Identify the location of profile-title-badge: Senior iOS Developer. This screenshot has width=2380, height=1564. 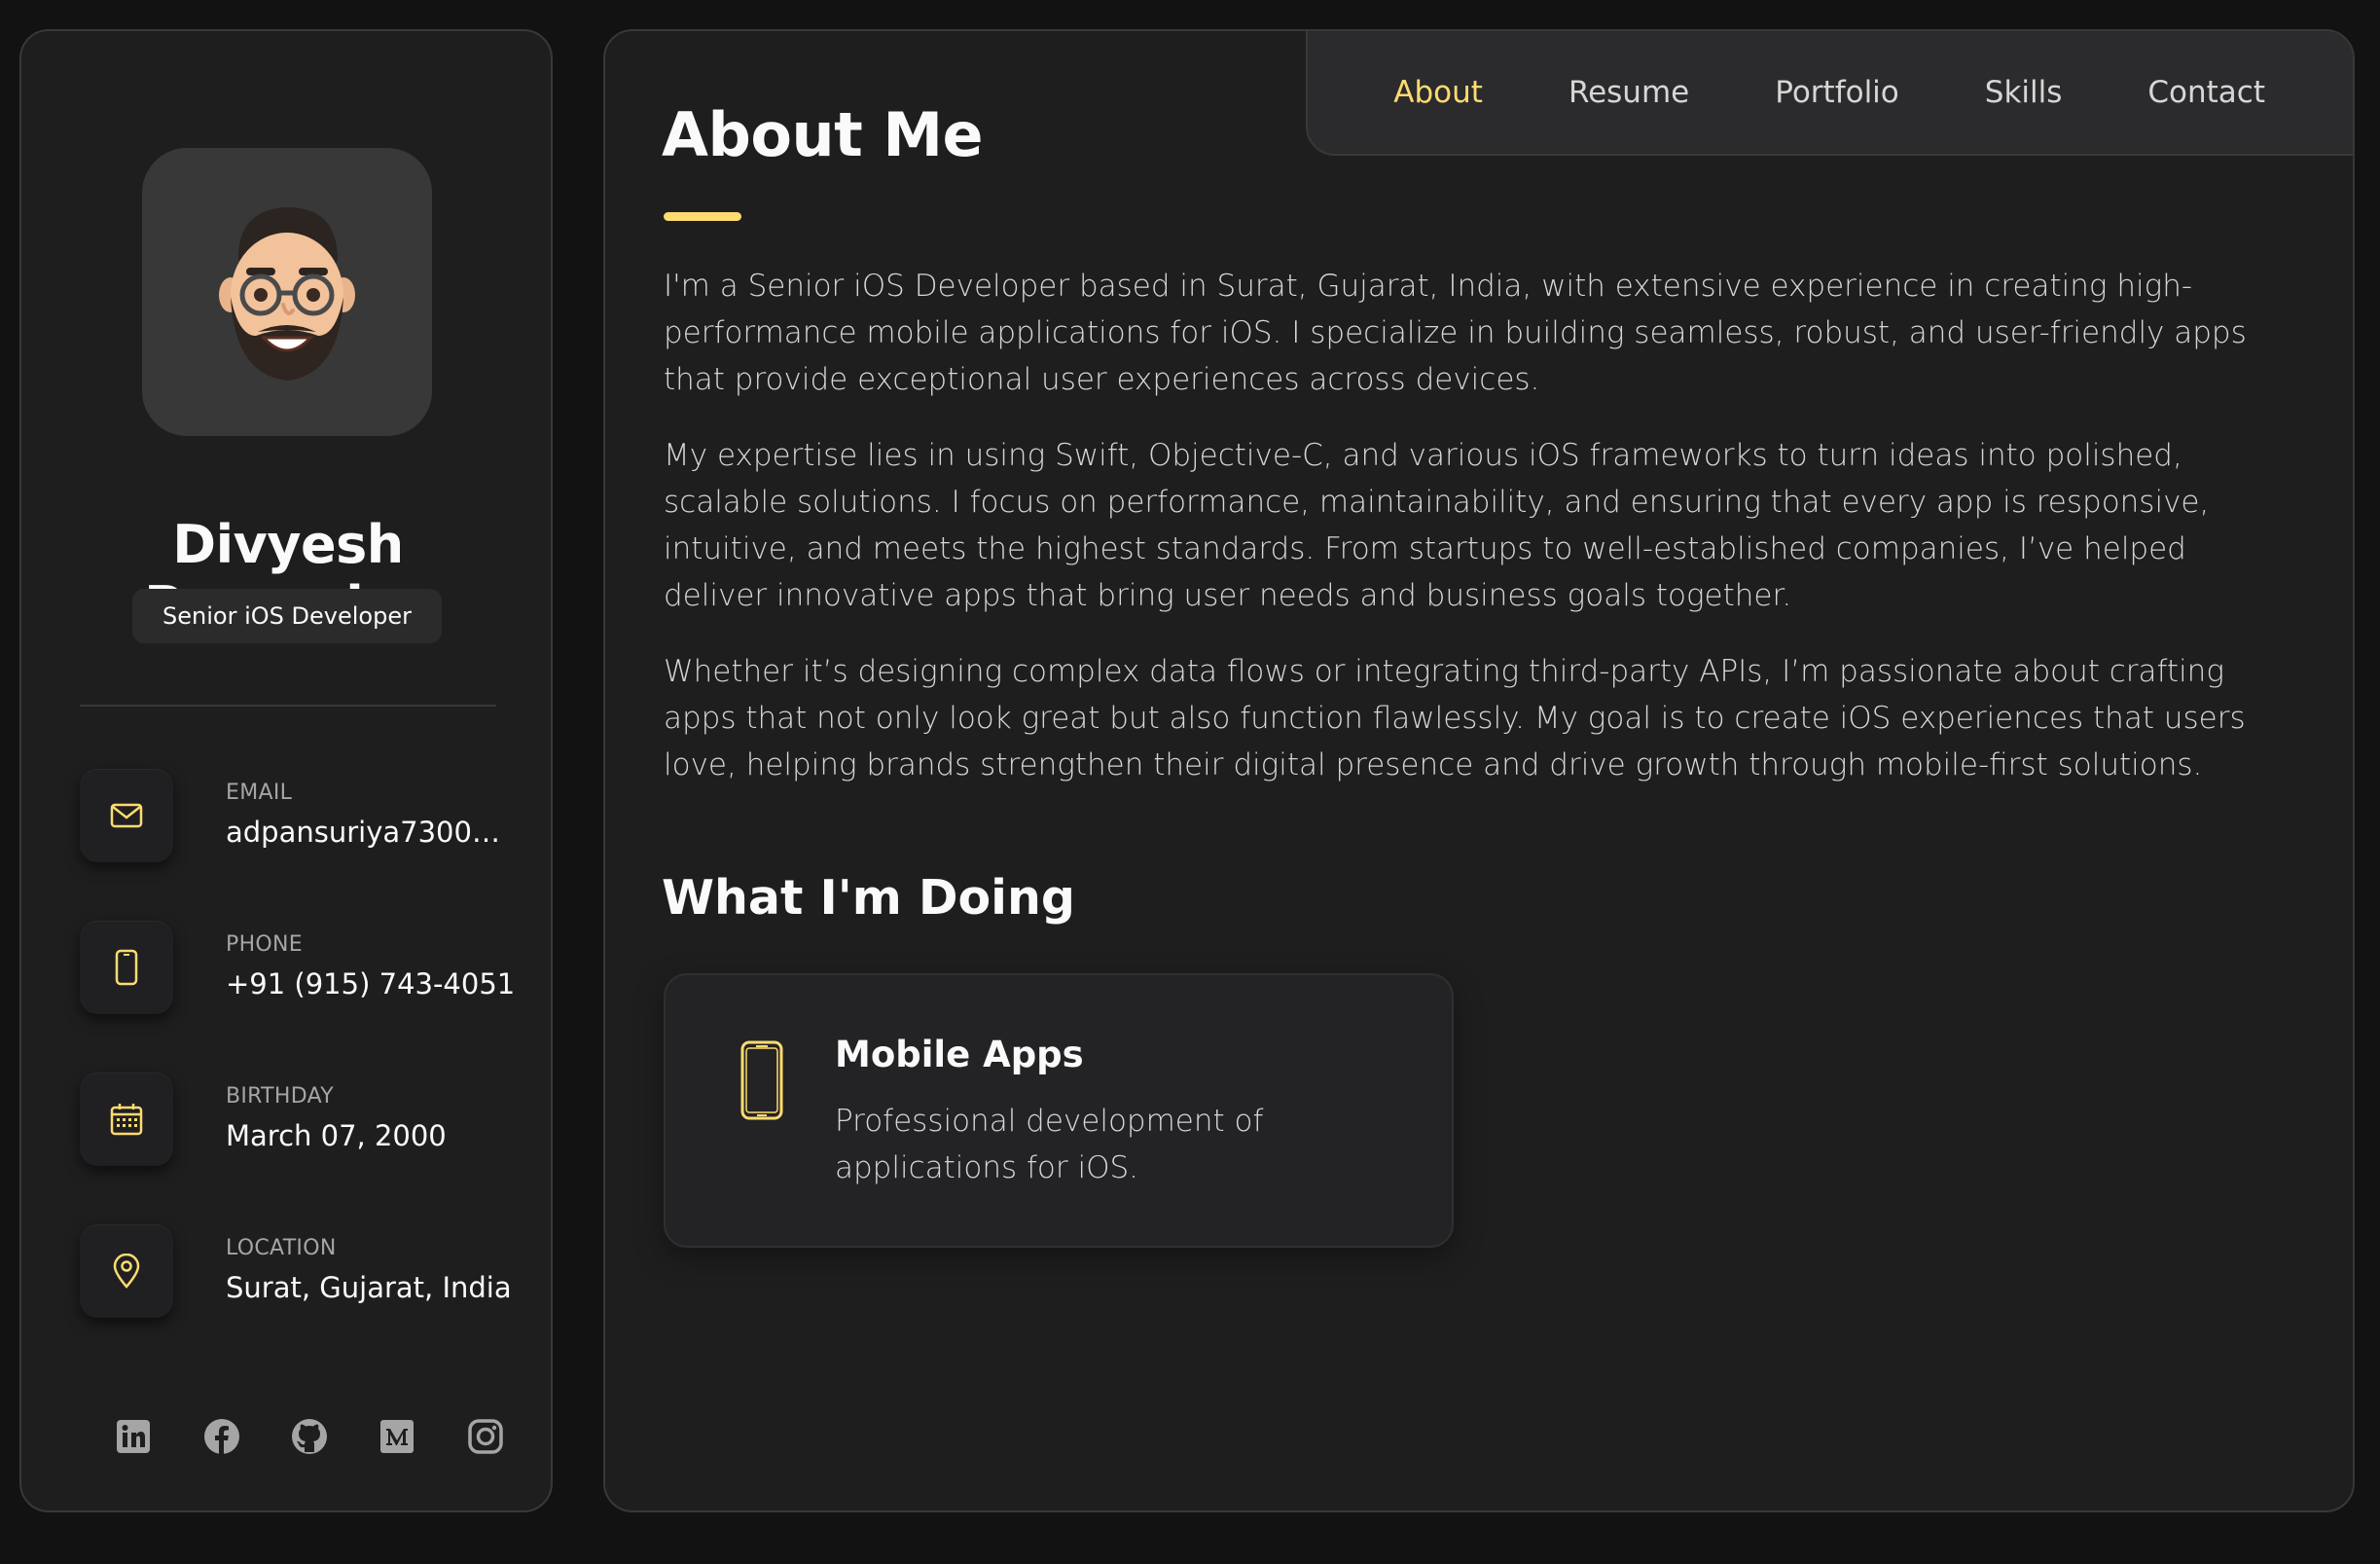
(287, 616).